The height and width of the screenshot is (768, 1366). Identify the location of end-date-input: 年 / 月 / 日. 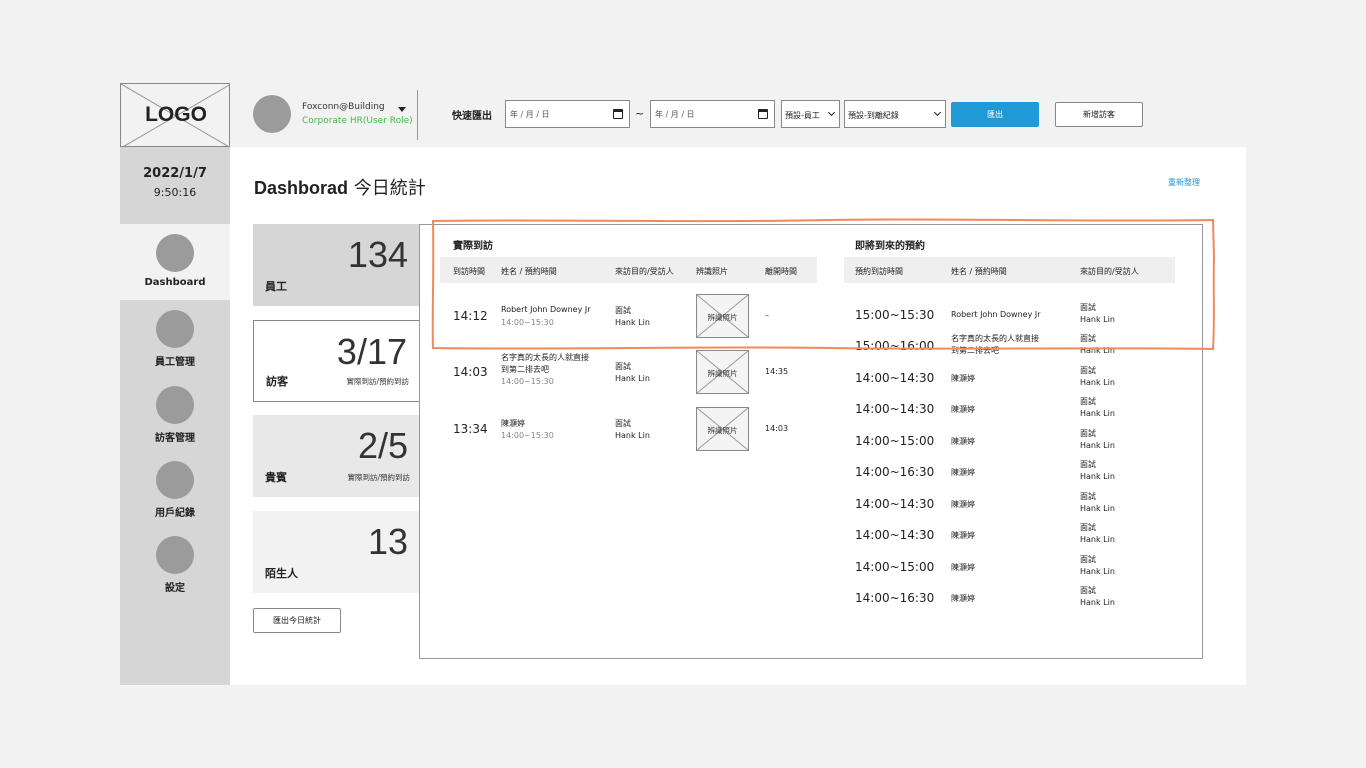
(712, 114).